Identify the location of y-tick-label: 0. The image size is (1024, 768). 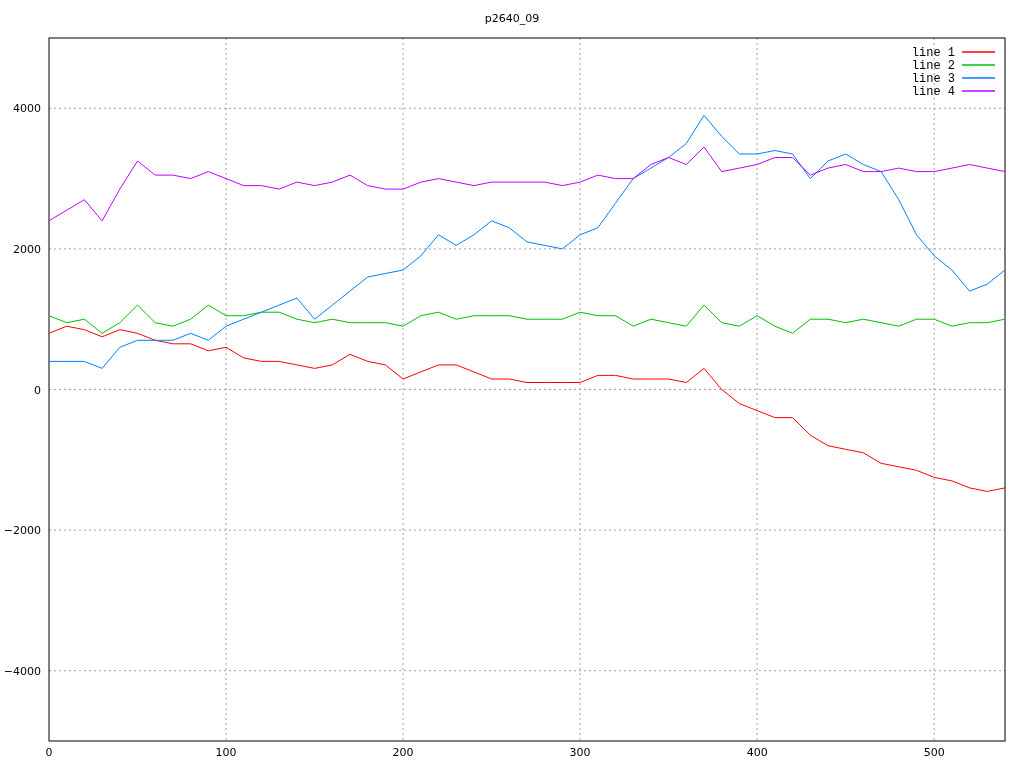
(37, 390).